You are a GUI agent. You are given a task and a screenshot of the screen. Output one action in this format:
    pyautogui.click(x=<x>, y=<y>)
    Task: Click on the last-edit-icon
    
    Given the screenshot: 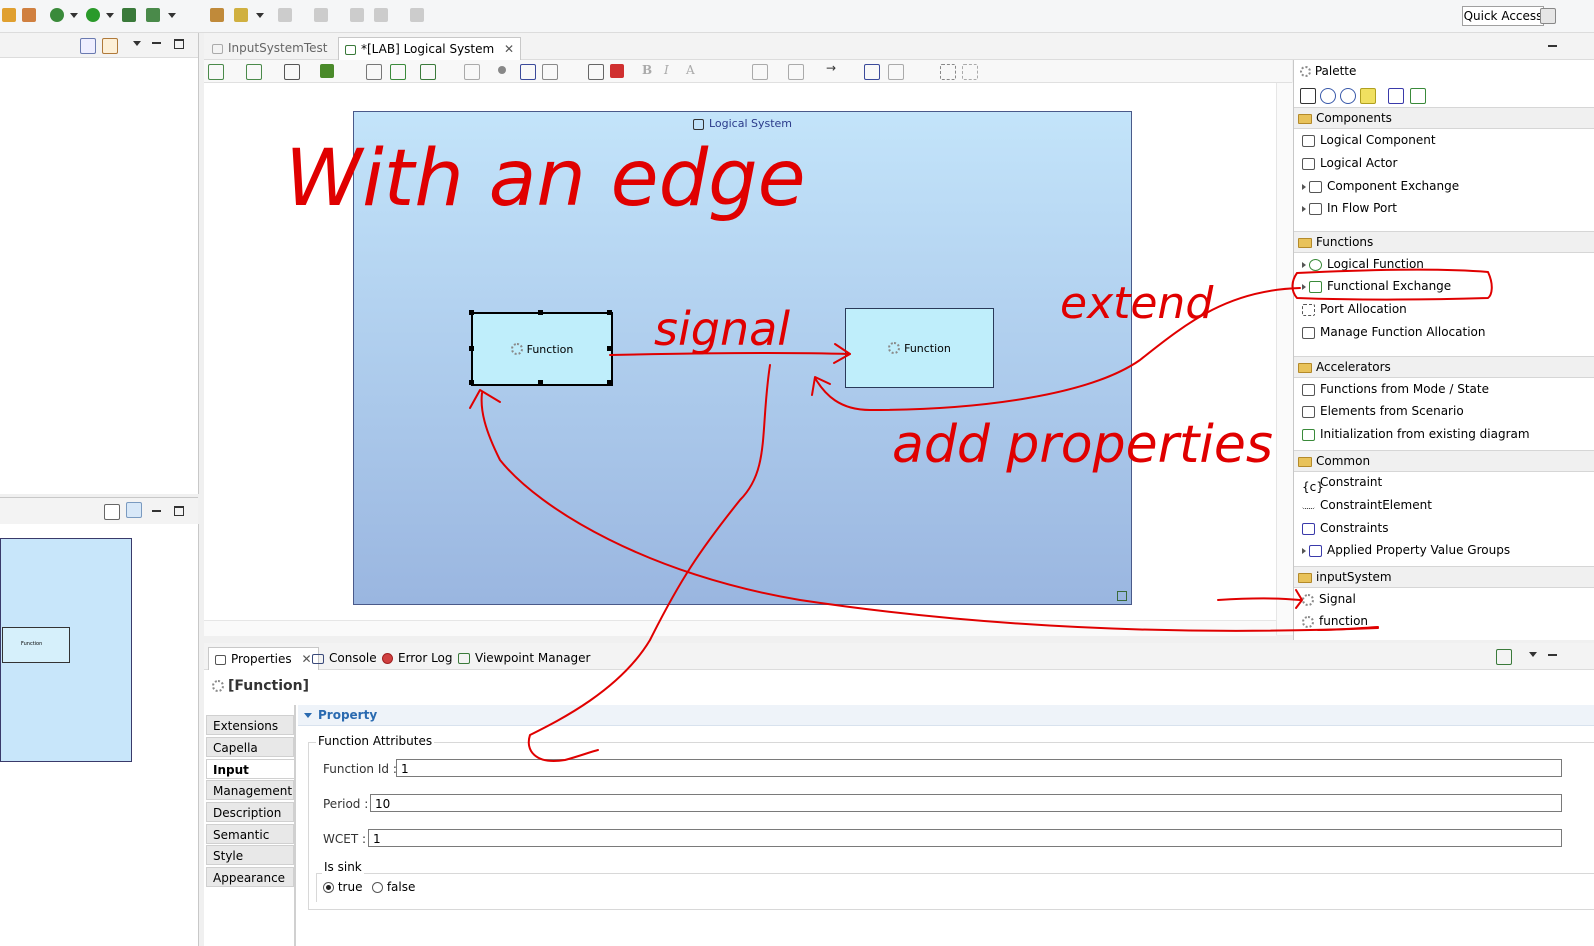 What is the action you would take?
    pyautogui.click(x=357, y=15)
    